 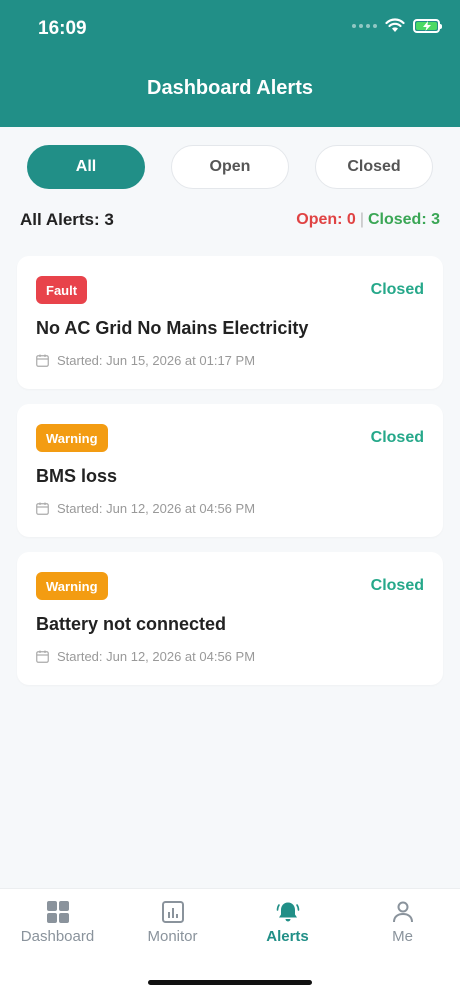 I want to click on severity-badge: Fault, so click(x=62, y=290).